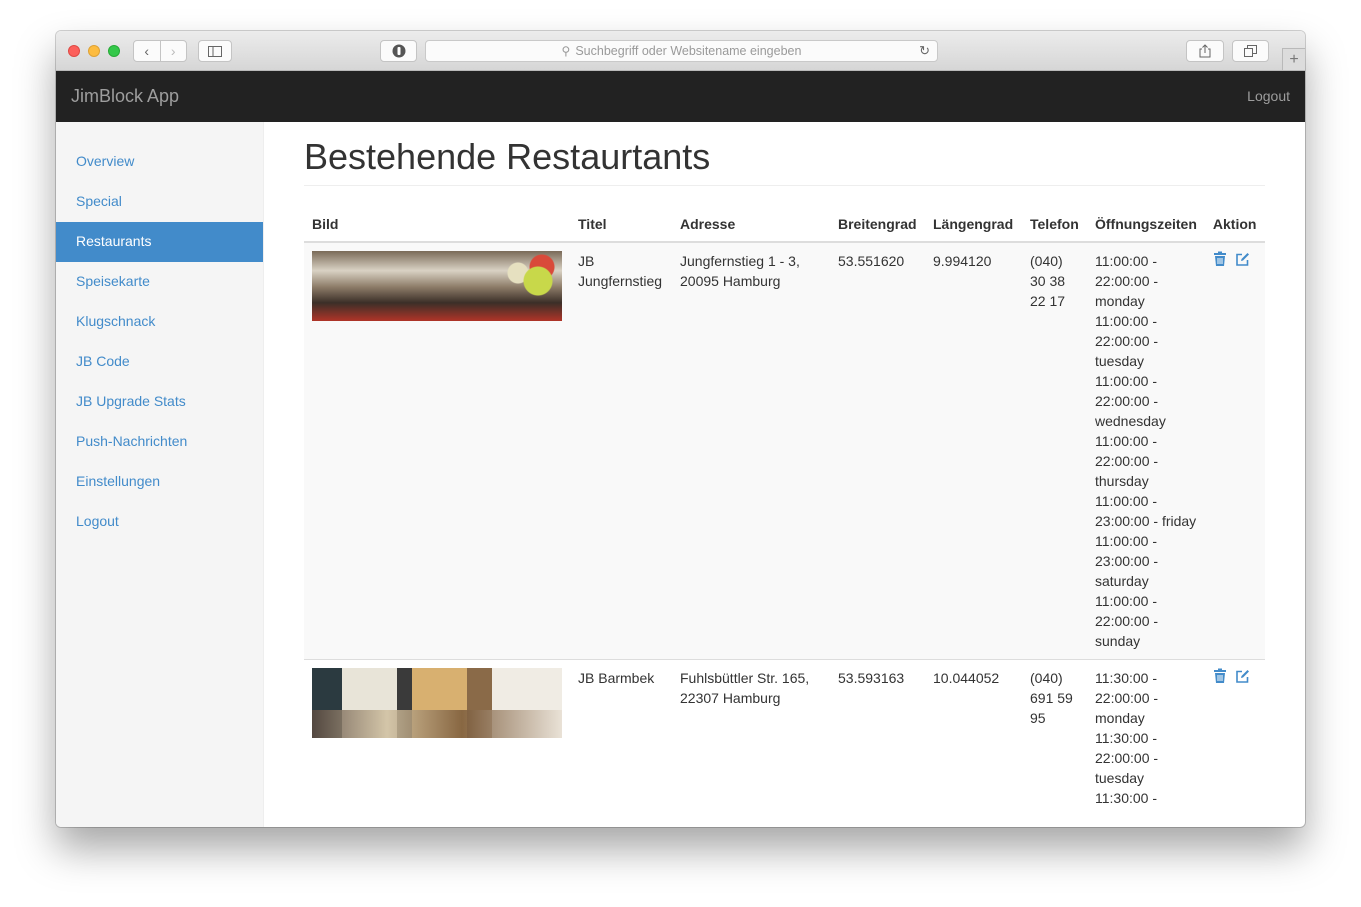  I want to click on column-header-telefon: Telefon, so click(1054, 223).